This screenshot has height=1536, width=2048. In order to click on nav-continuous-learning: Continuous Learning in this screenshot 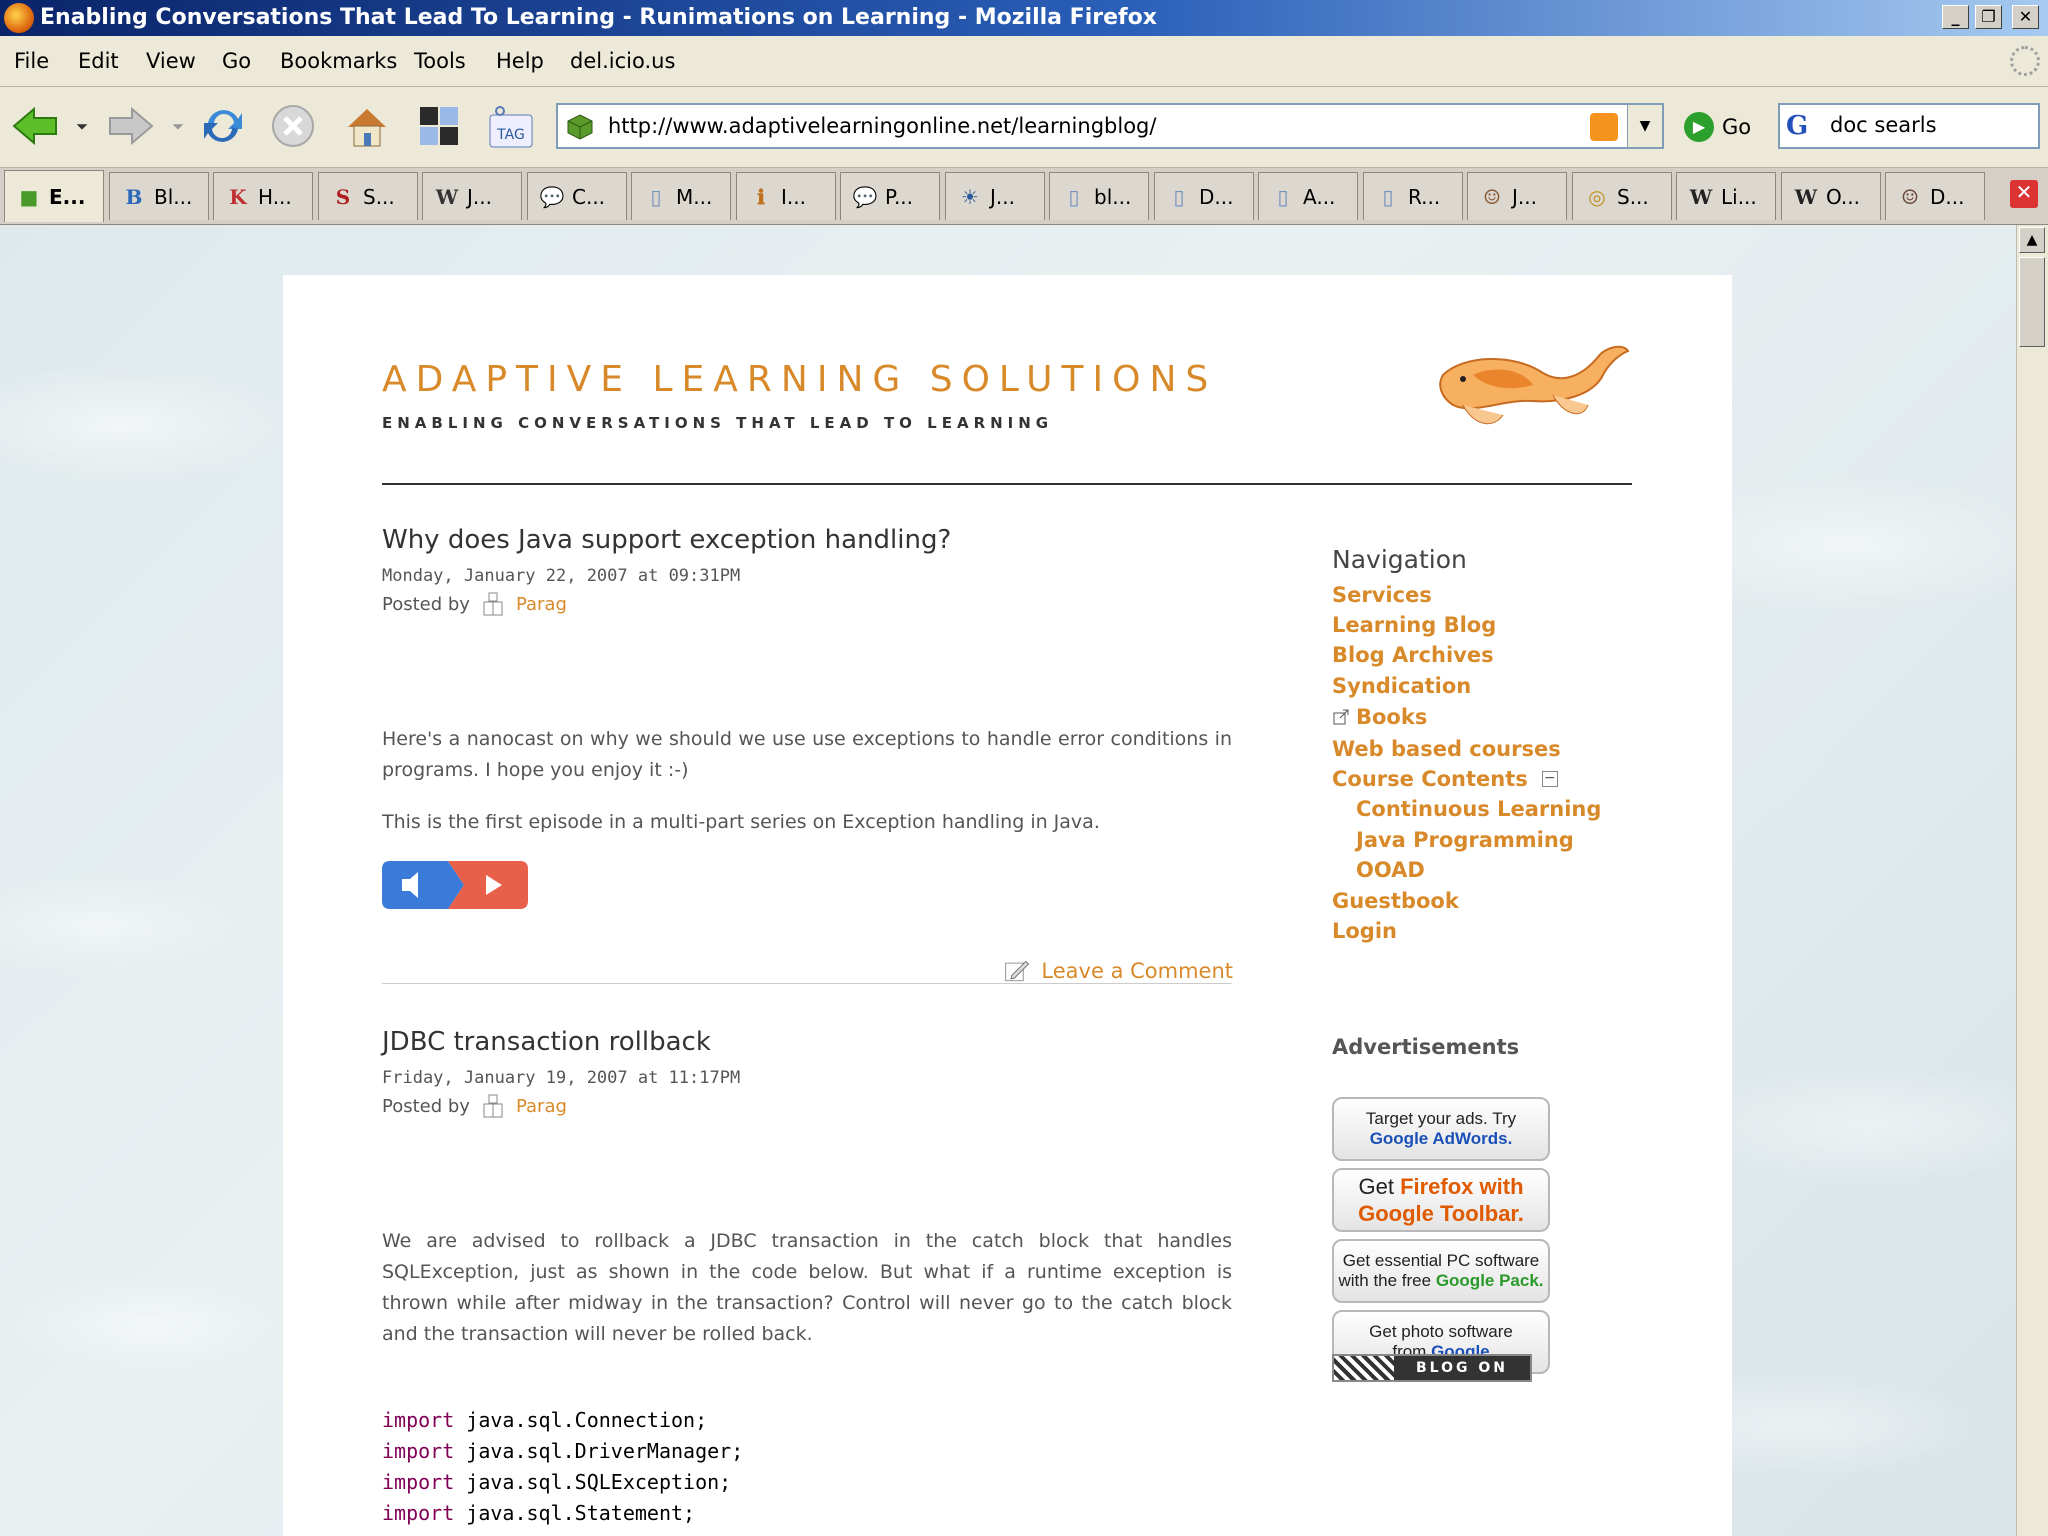, I will do `click(1478, 809)`.